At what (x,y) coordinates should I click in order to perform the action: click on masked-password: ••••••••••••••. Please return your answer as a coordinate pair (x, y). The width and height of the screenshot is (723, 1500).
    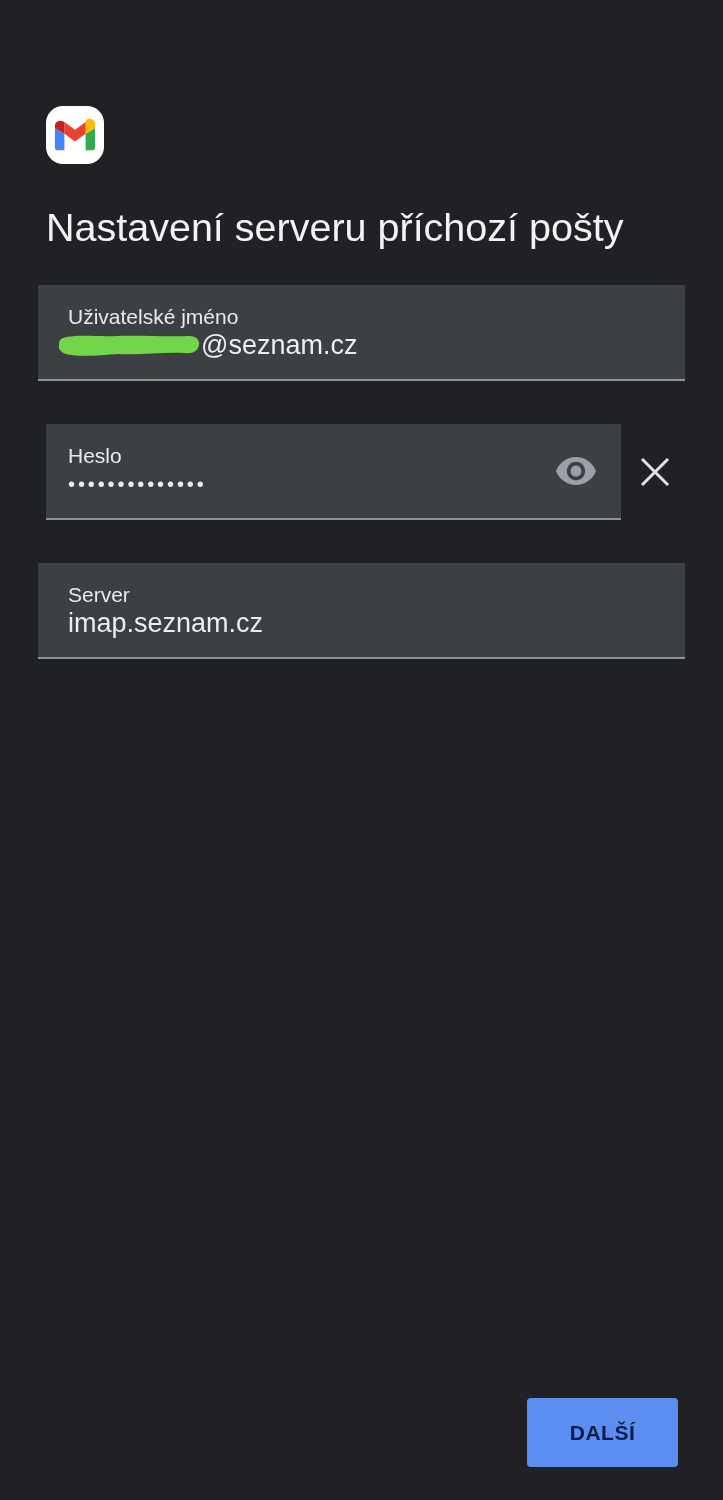
    Looking at the image, I should click on (137, 484).